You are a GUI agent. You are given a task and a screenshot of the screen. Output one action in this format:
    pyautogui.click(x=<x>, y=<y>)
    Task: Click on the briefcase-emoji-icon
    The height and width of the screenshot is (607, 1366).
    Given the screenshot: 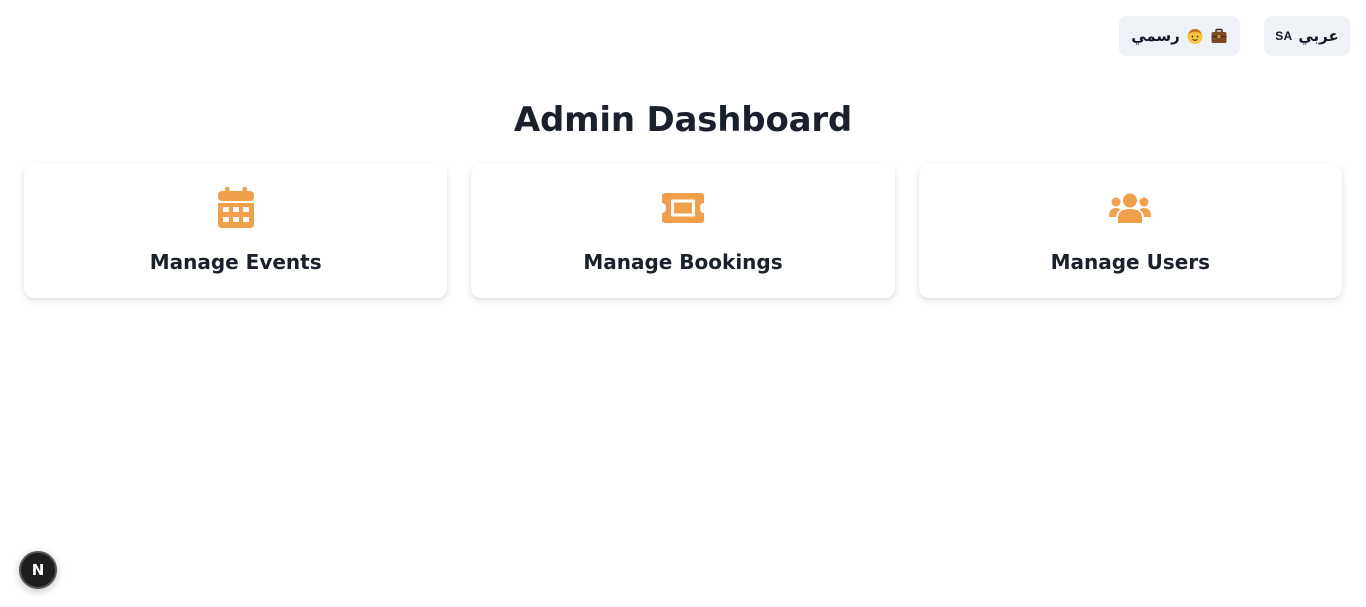 What is the action you would take?
    pyautogui.click(x=1219, y=35)
    